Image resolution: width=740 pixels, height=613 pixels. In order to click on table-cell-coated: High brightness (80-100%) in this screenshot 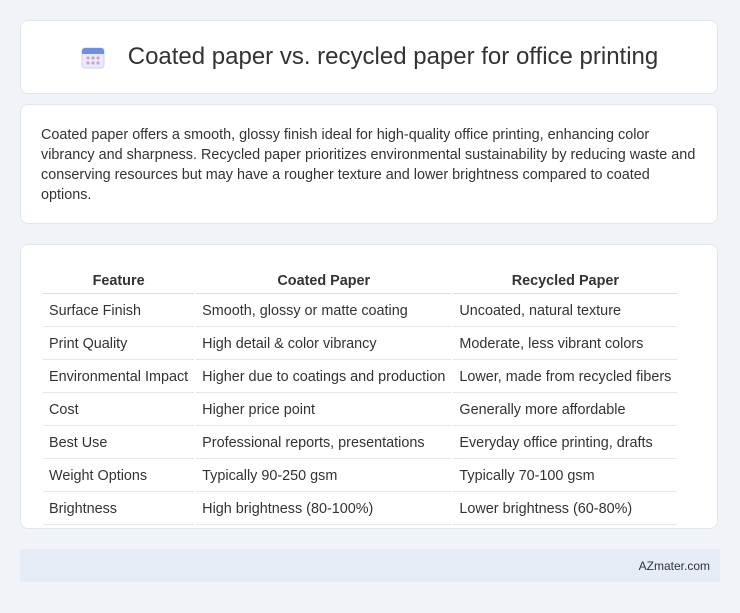, I will do `click(324, 509)`.